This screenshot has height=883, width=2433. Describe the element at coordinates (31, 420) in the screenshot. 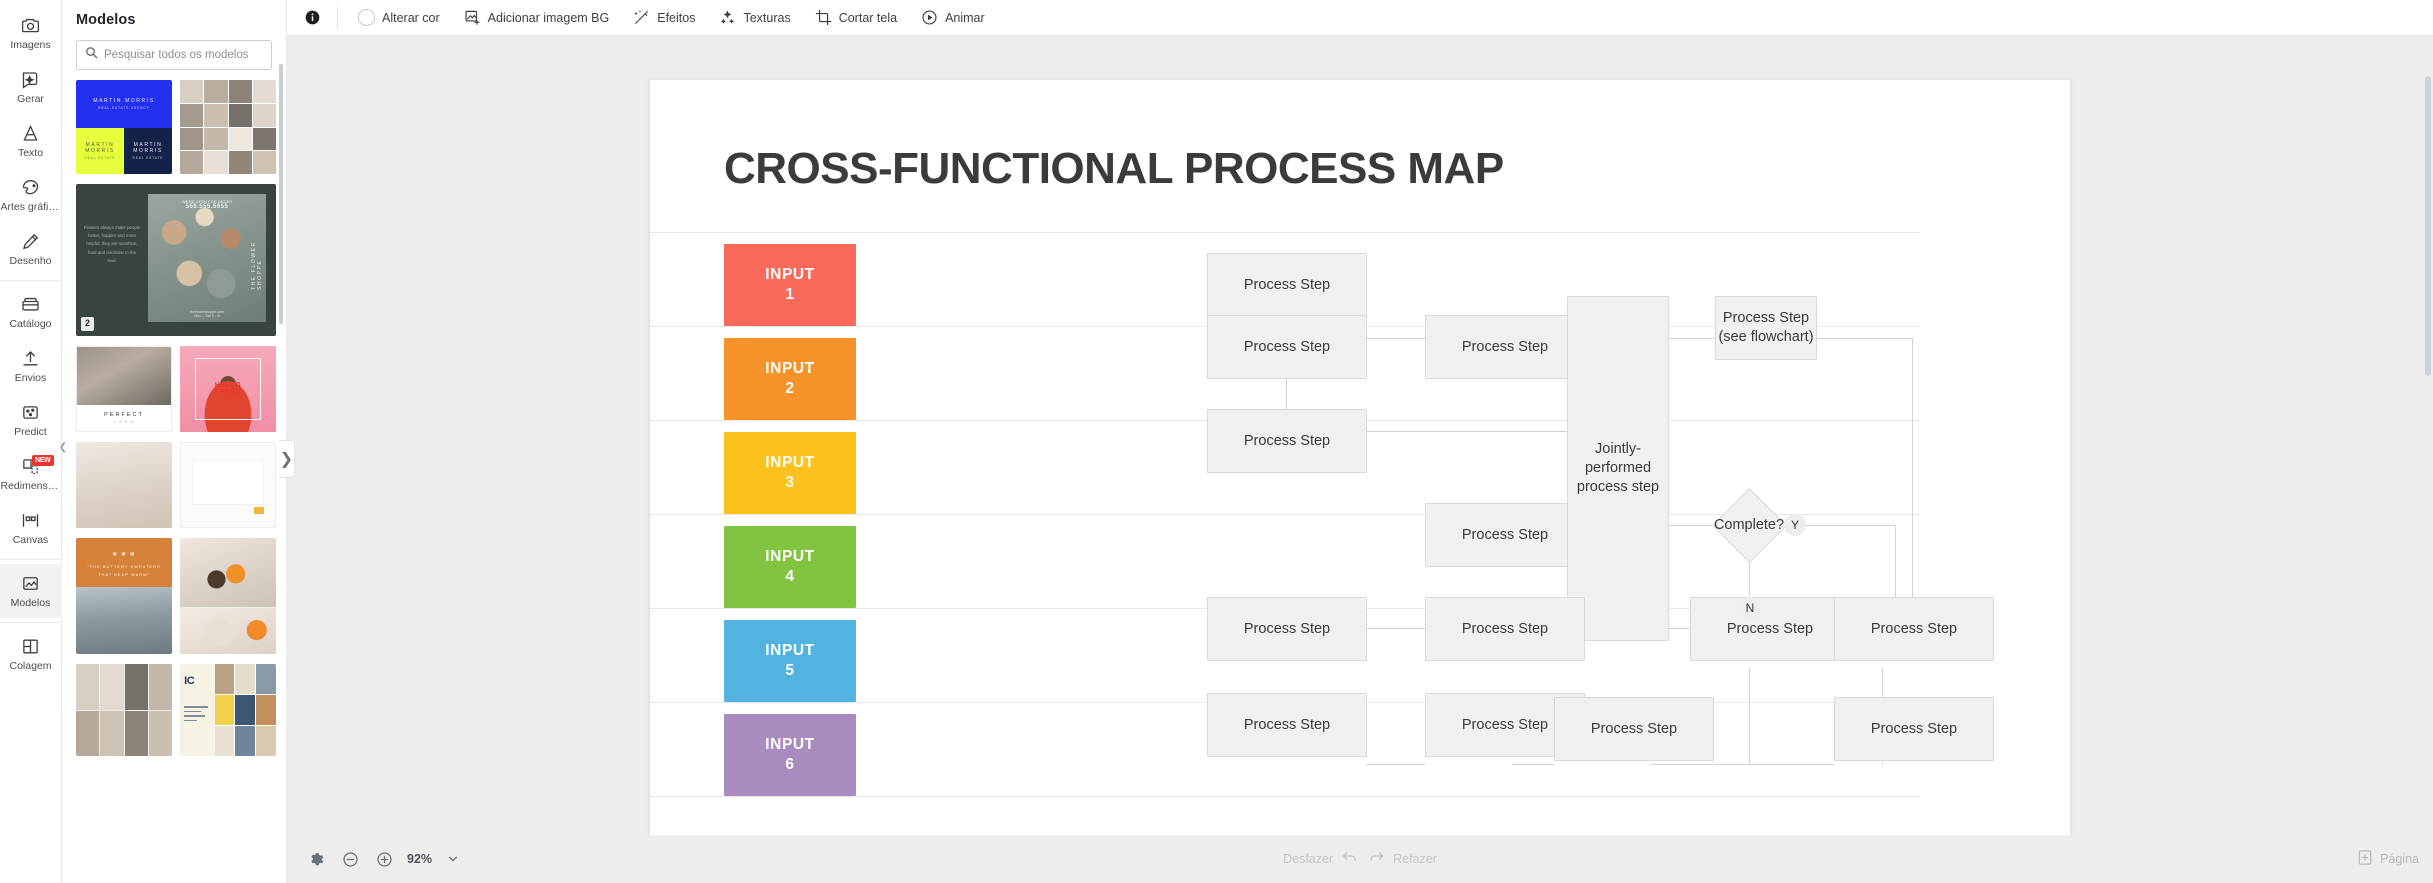

I see `sidebar-item-predict: Predict` at that location.